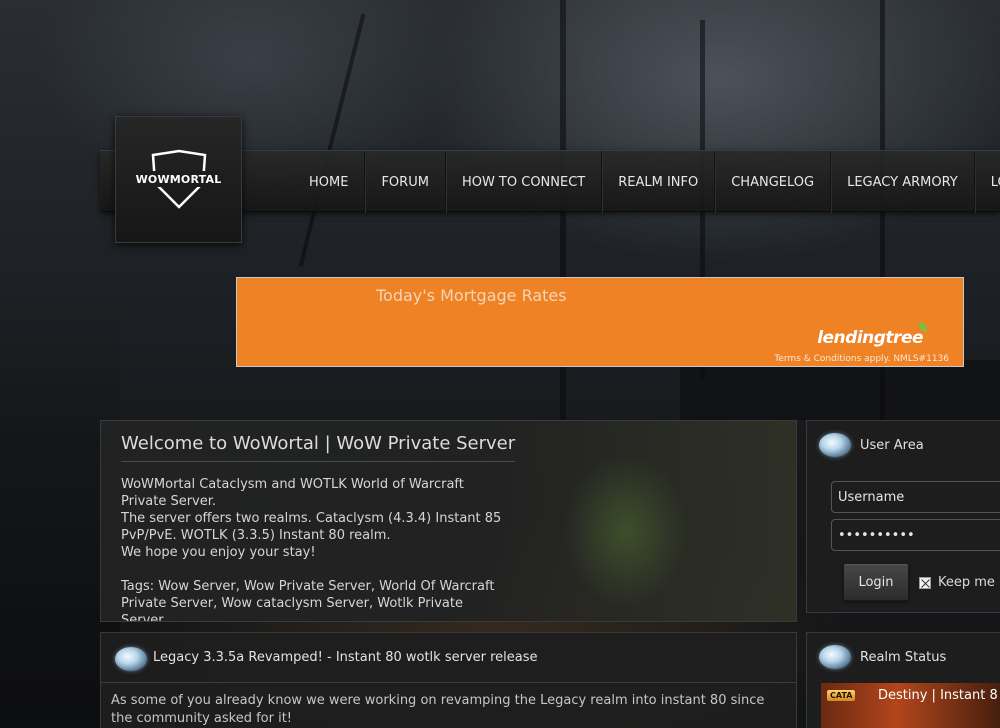  I want to click on welcome-text-line: We hope you enjoy your stay!, so click(218, 552).